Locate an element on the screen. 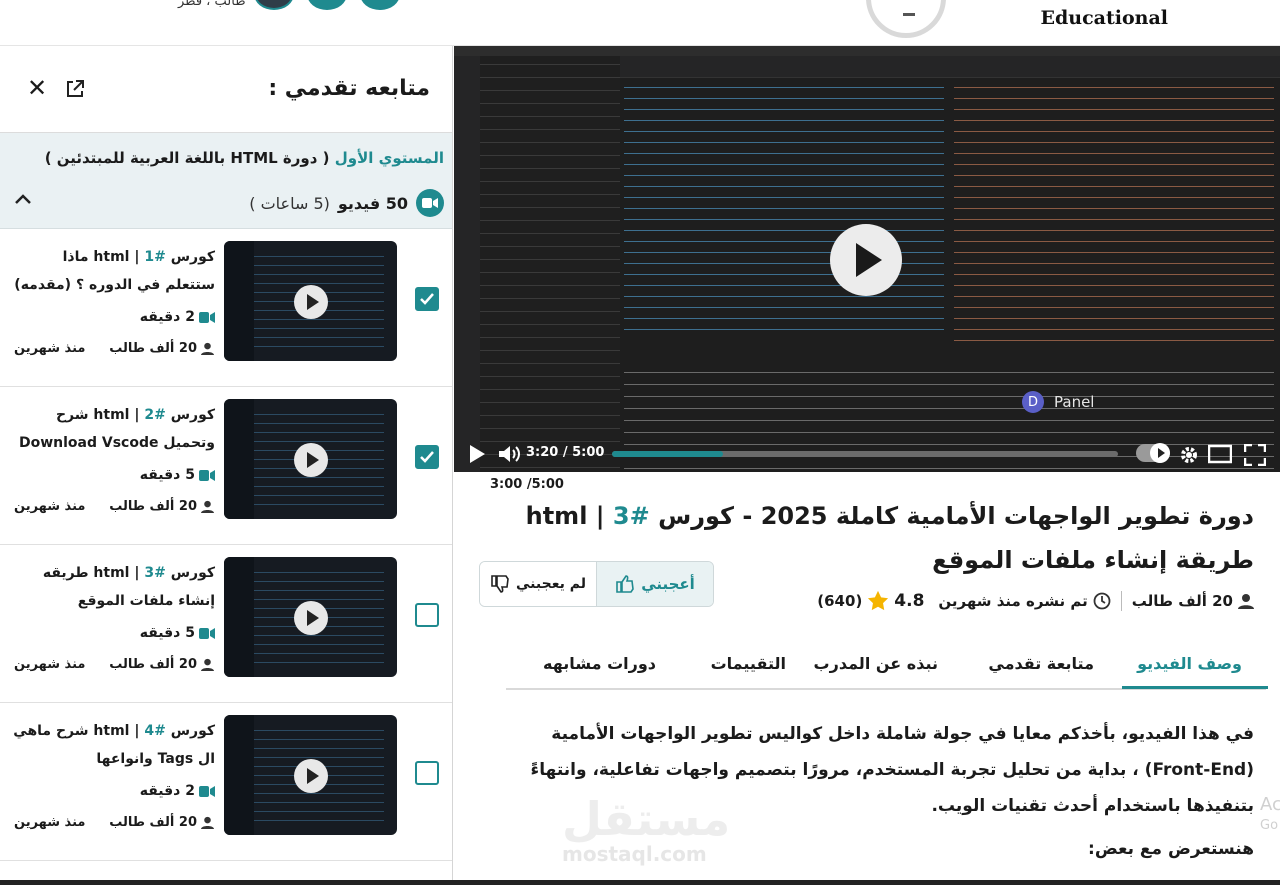 The width and height of the screenshot is (1280, 885). tab-my-progress: متابعة تقدمي is located at coordinates (1041, 663).